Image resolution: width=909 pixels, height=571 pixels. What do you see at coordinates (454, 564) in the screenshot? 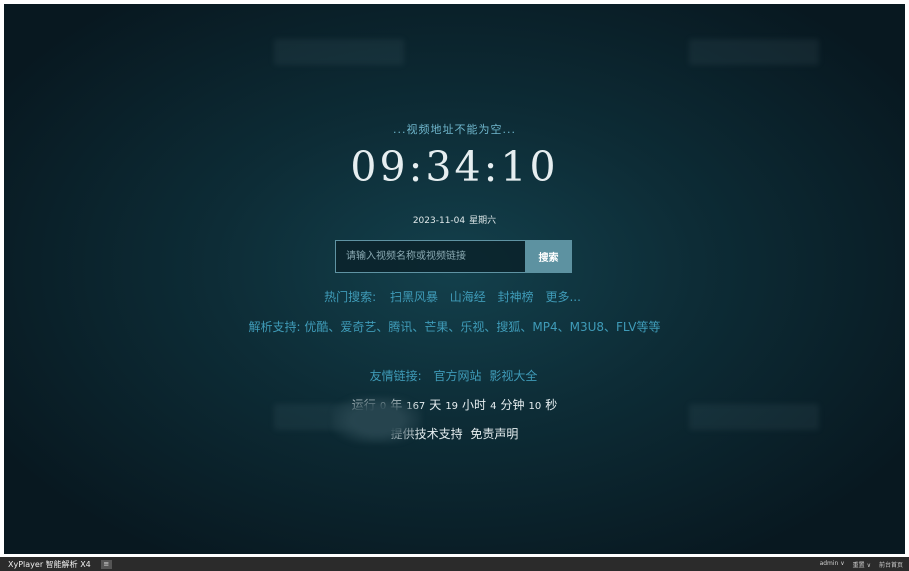
I see `taskbar: XyPlayer 智能解析 X4 ≡ admin ∨ 重置 ∨ 前台首页` at bounding box center [454, 564].